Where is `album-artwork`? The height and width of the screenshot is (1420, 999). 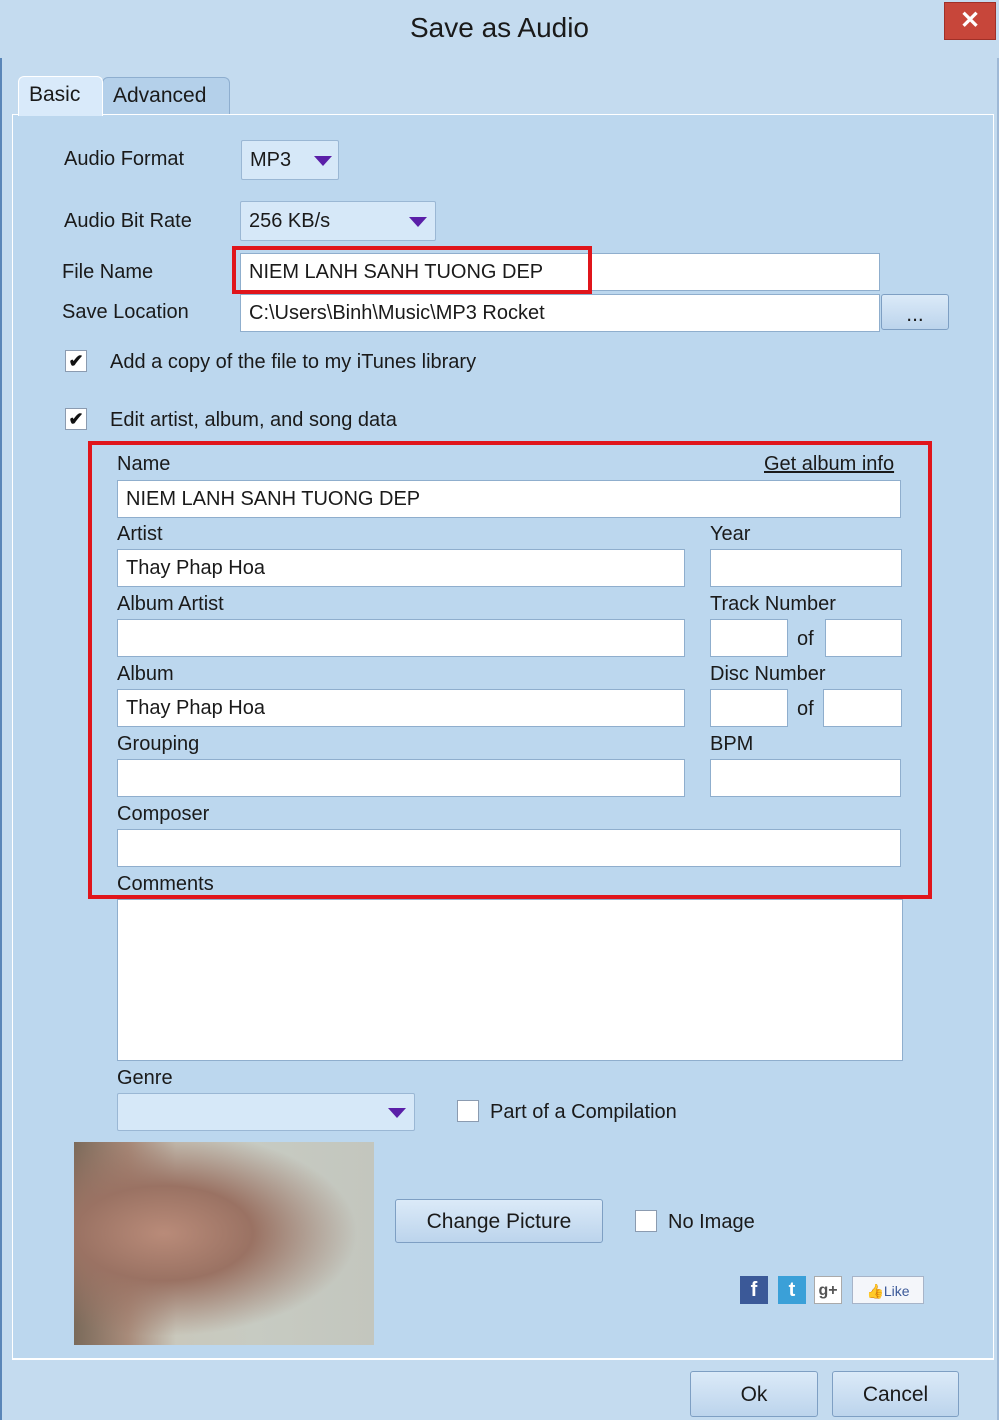 album-artwork is located at coordinates (224, 1243).